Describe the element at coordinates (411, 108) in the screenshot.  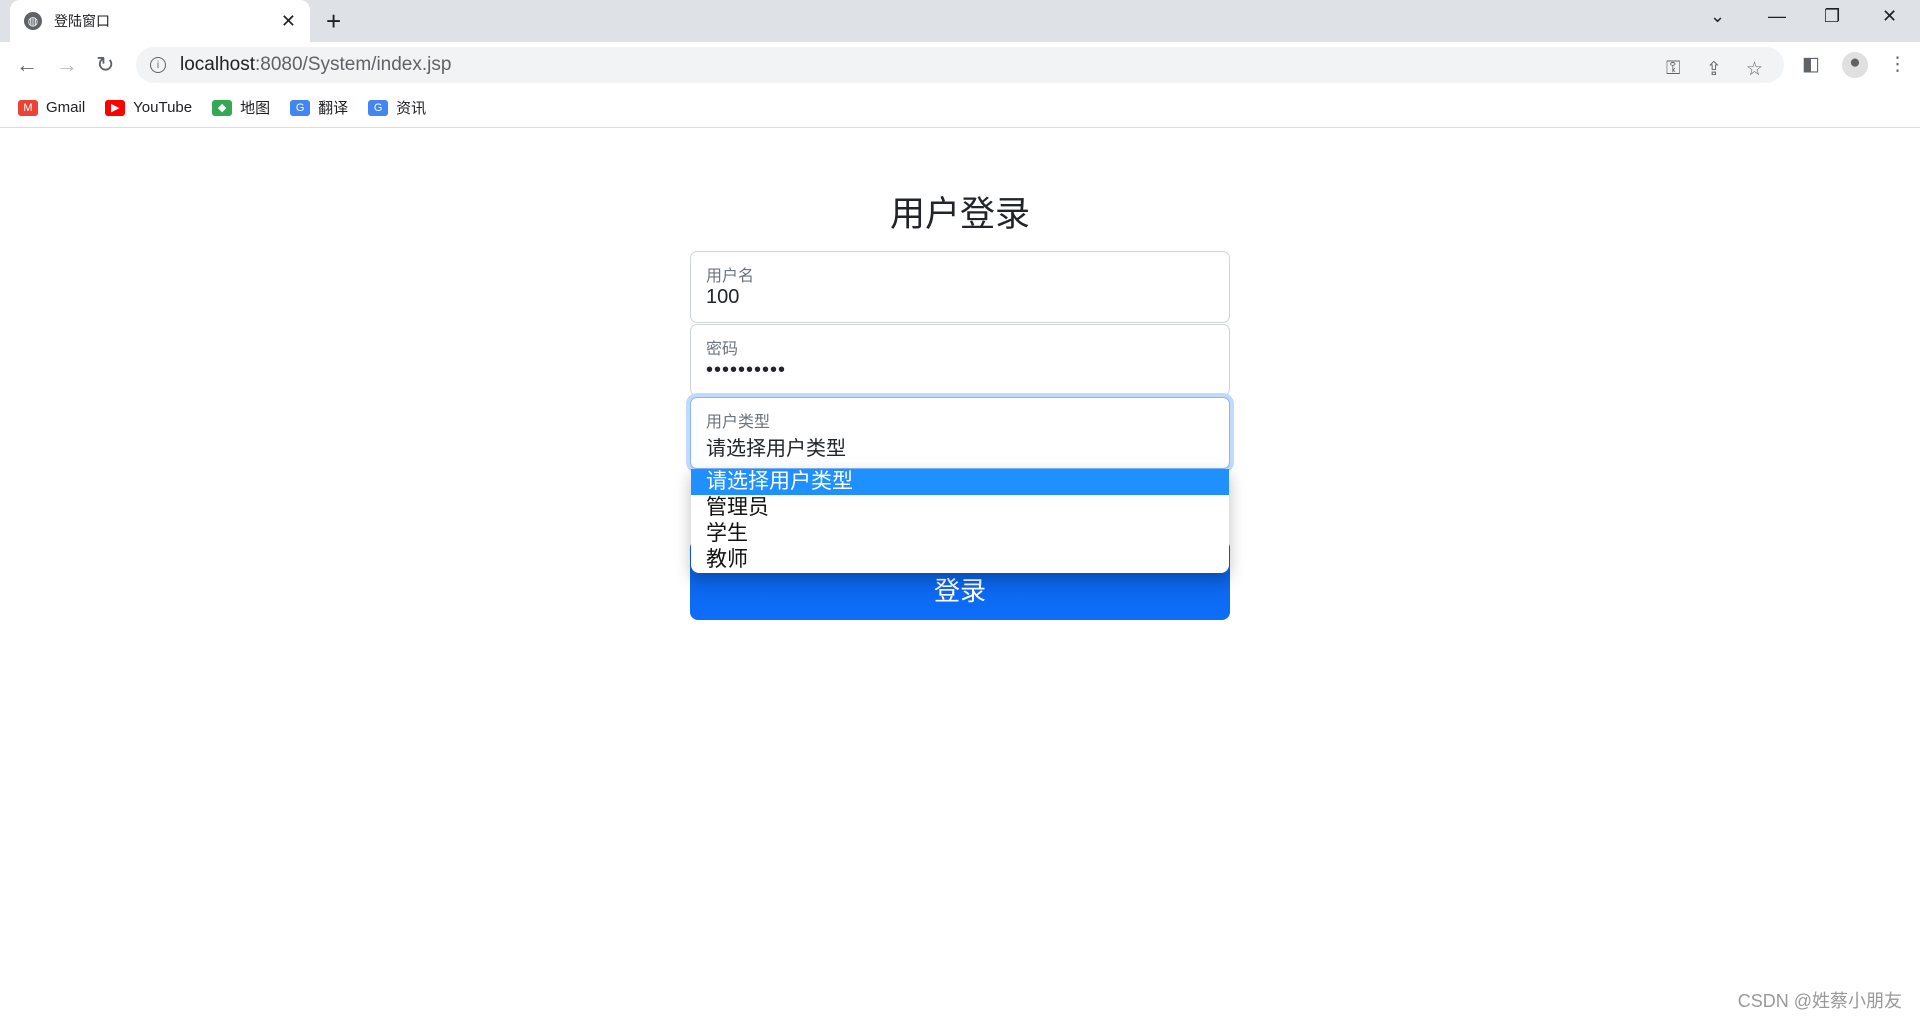
I see `bookmark-label: 资讯` at that location.